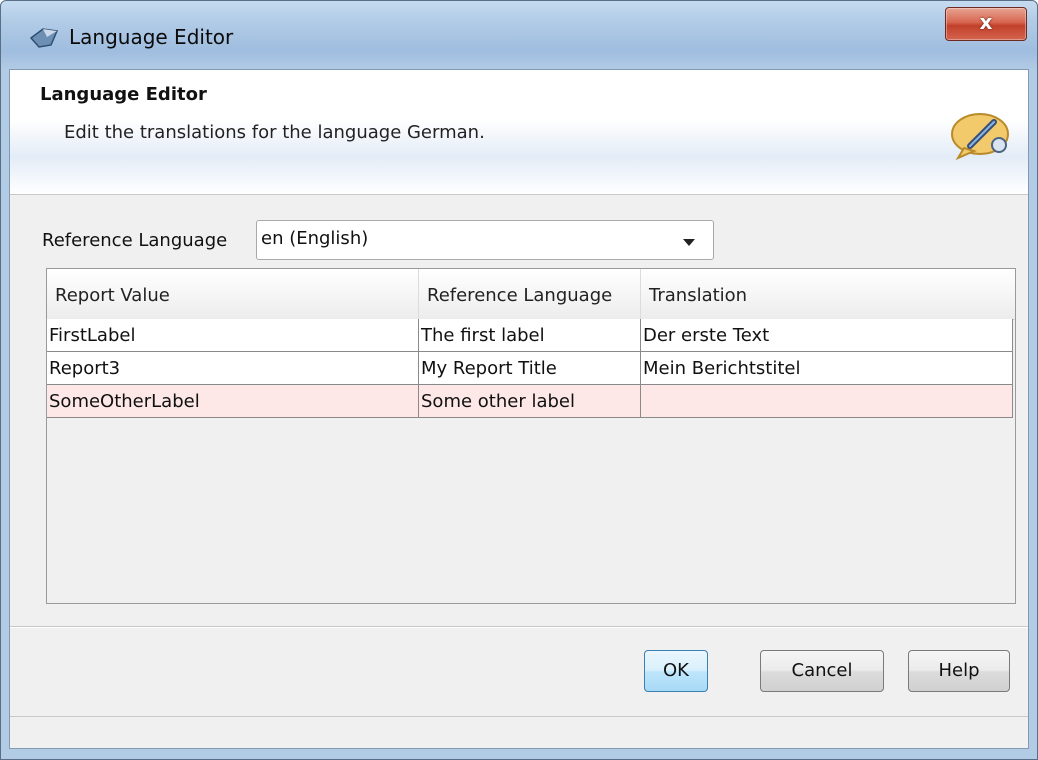 The width and height of the screenshot is (1038, 760). Describe the element at coordinates (233, 368) in the screenshot. I see `cell-report-value: Report3` at that location.